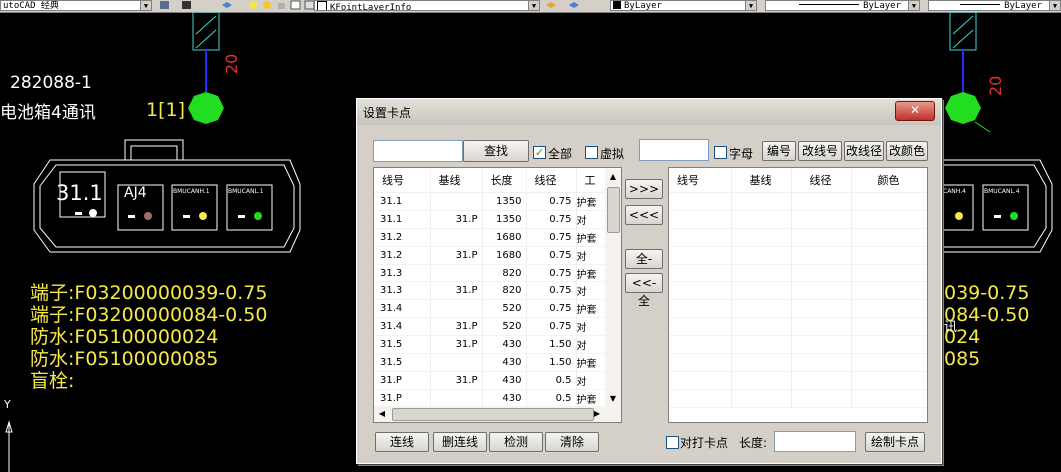 This screenshot has height=472, width=1061. Describe the element at coordinates (720, 152) in the screenshot. I see `letter-checkbox` at that location.